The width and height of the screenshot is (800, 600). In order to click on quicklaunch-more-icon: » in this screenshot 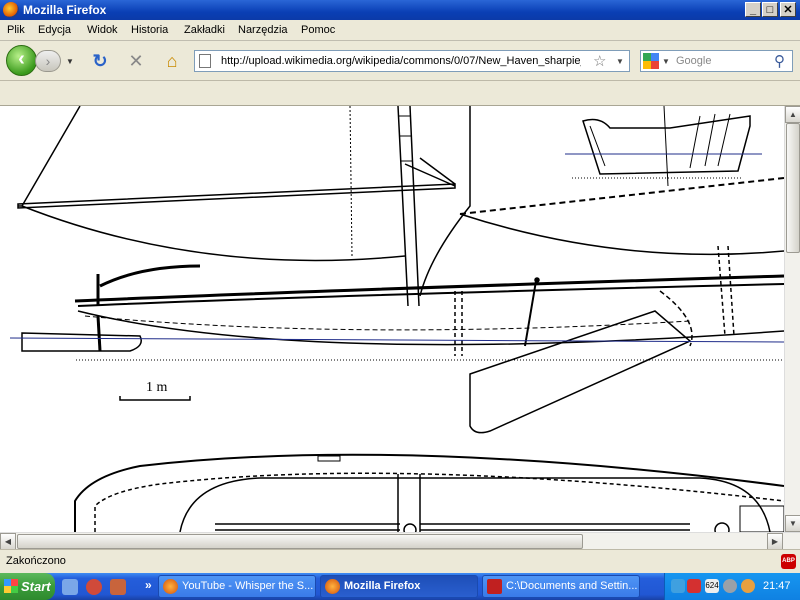, I will do `click(148, 585)`.